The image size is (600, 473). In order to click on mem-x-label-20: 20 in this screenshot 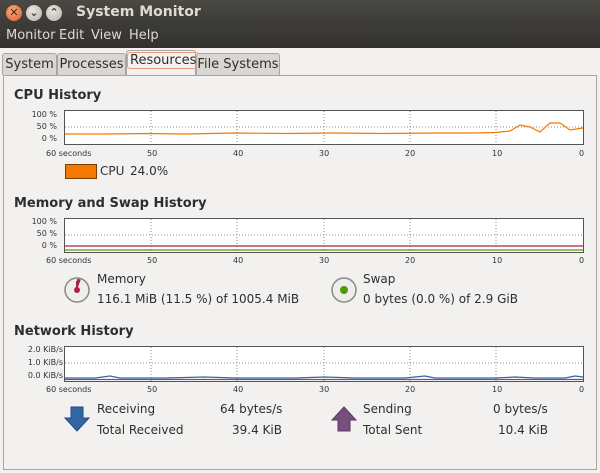, I will do `click(410, 260)`.